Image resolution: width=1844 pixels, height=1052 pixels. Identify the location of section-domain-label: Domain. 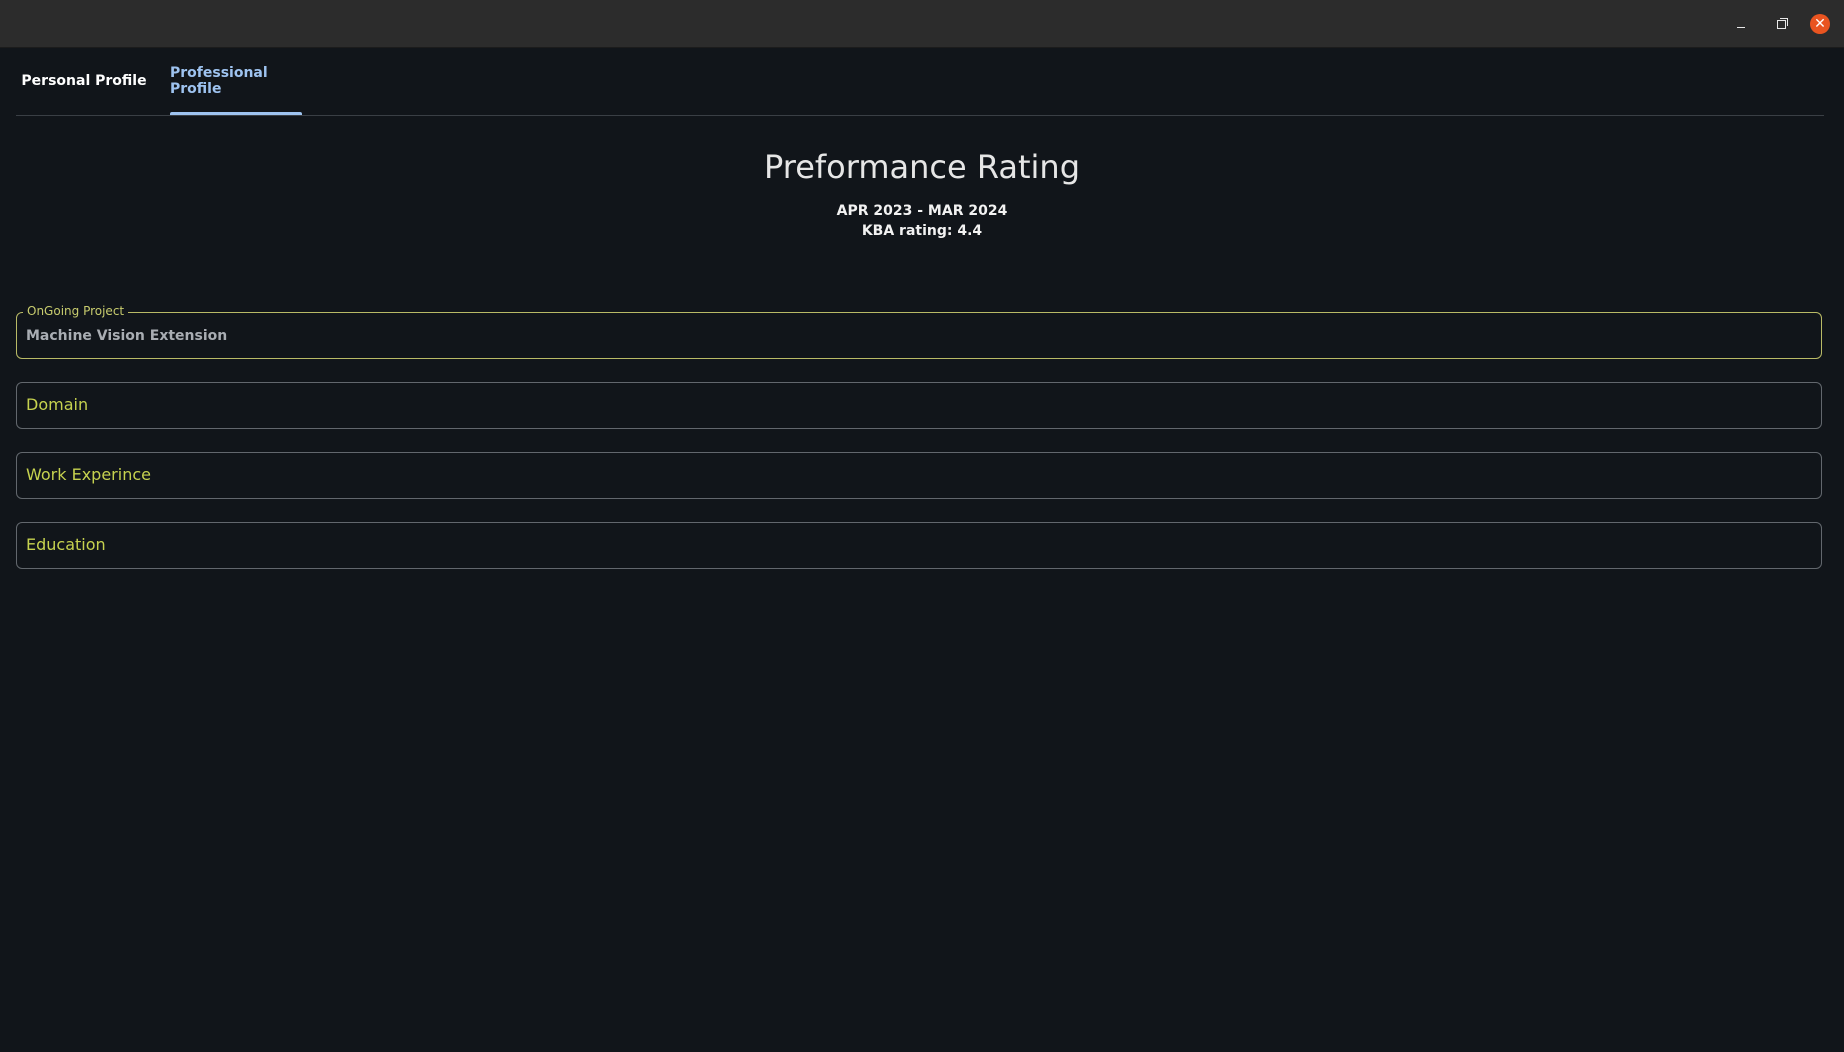
(57, 404).